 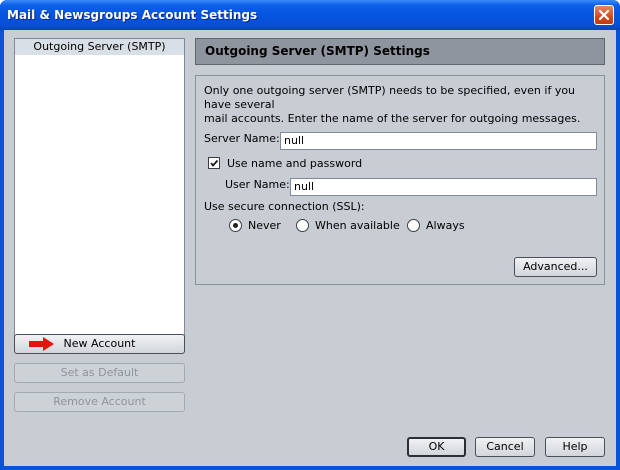 What do you see at coordinates (295, 163) in the screenshot?
I see `use-name-password-label: Use name and password` at bounding box center [295, 163].